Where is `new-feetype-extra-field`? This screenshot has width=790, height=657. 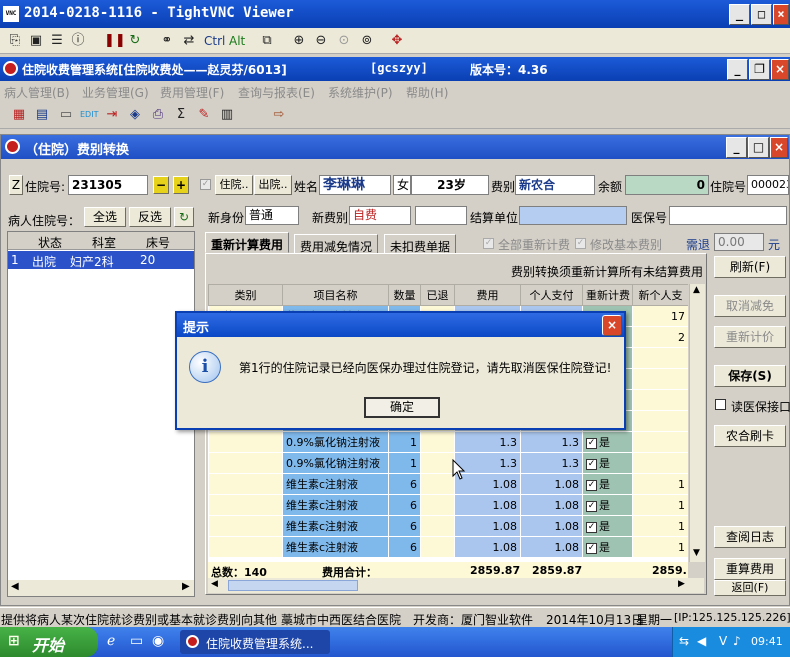 new-feetype-extra-field is located at coordinates (441, 215).